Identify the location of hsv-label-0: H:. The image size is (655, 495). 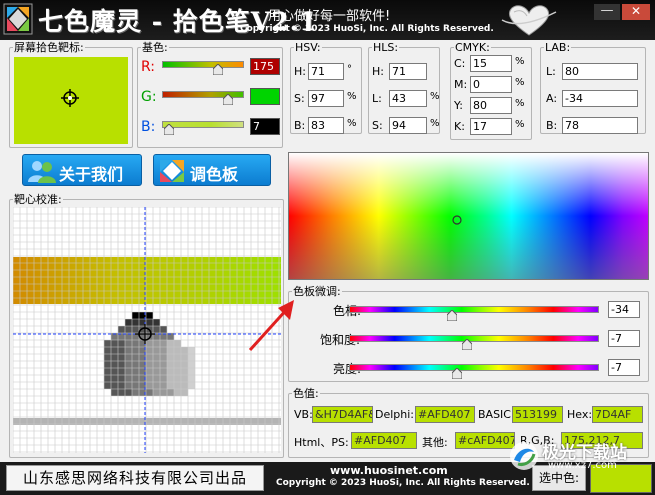
(300, 71).